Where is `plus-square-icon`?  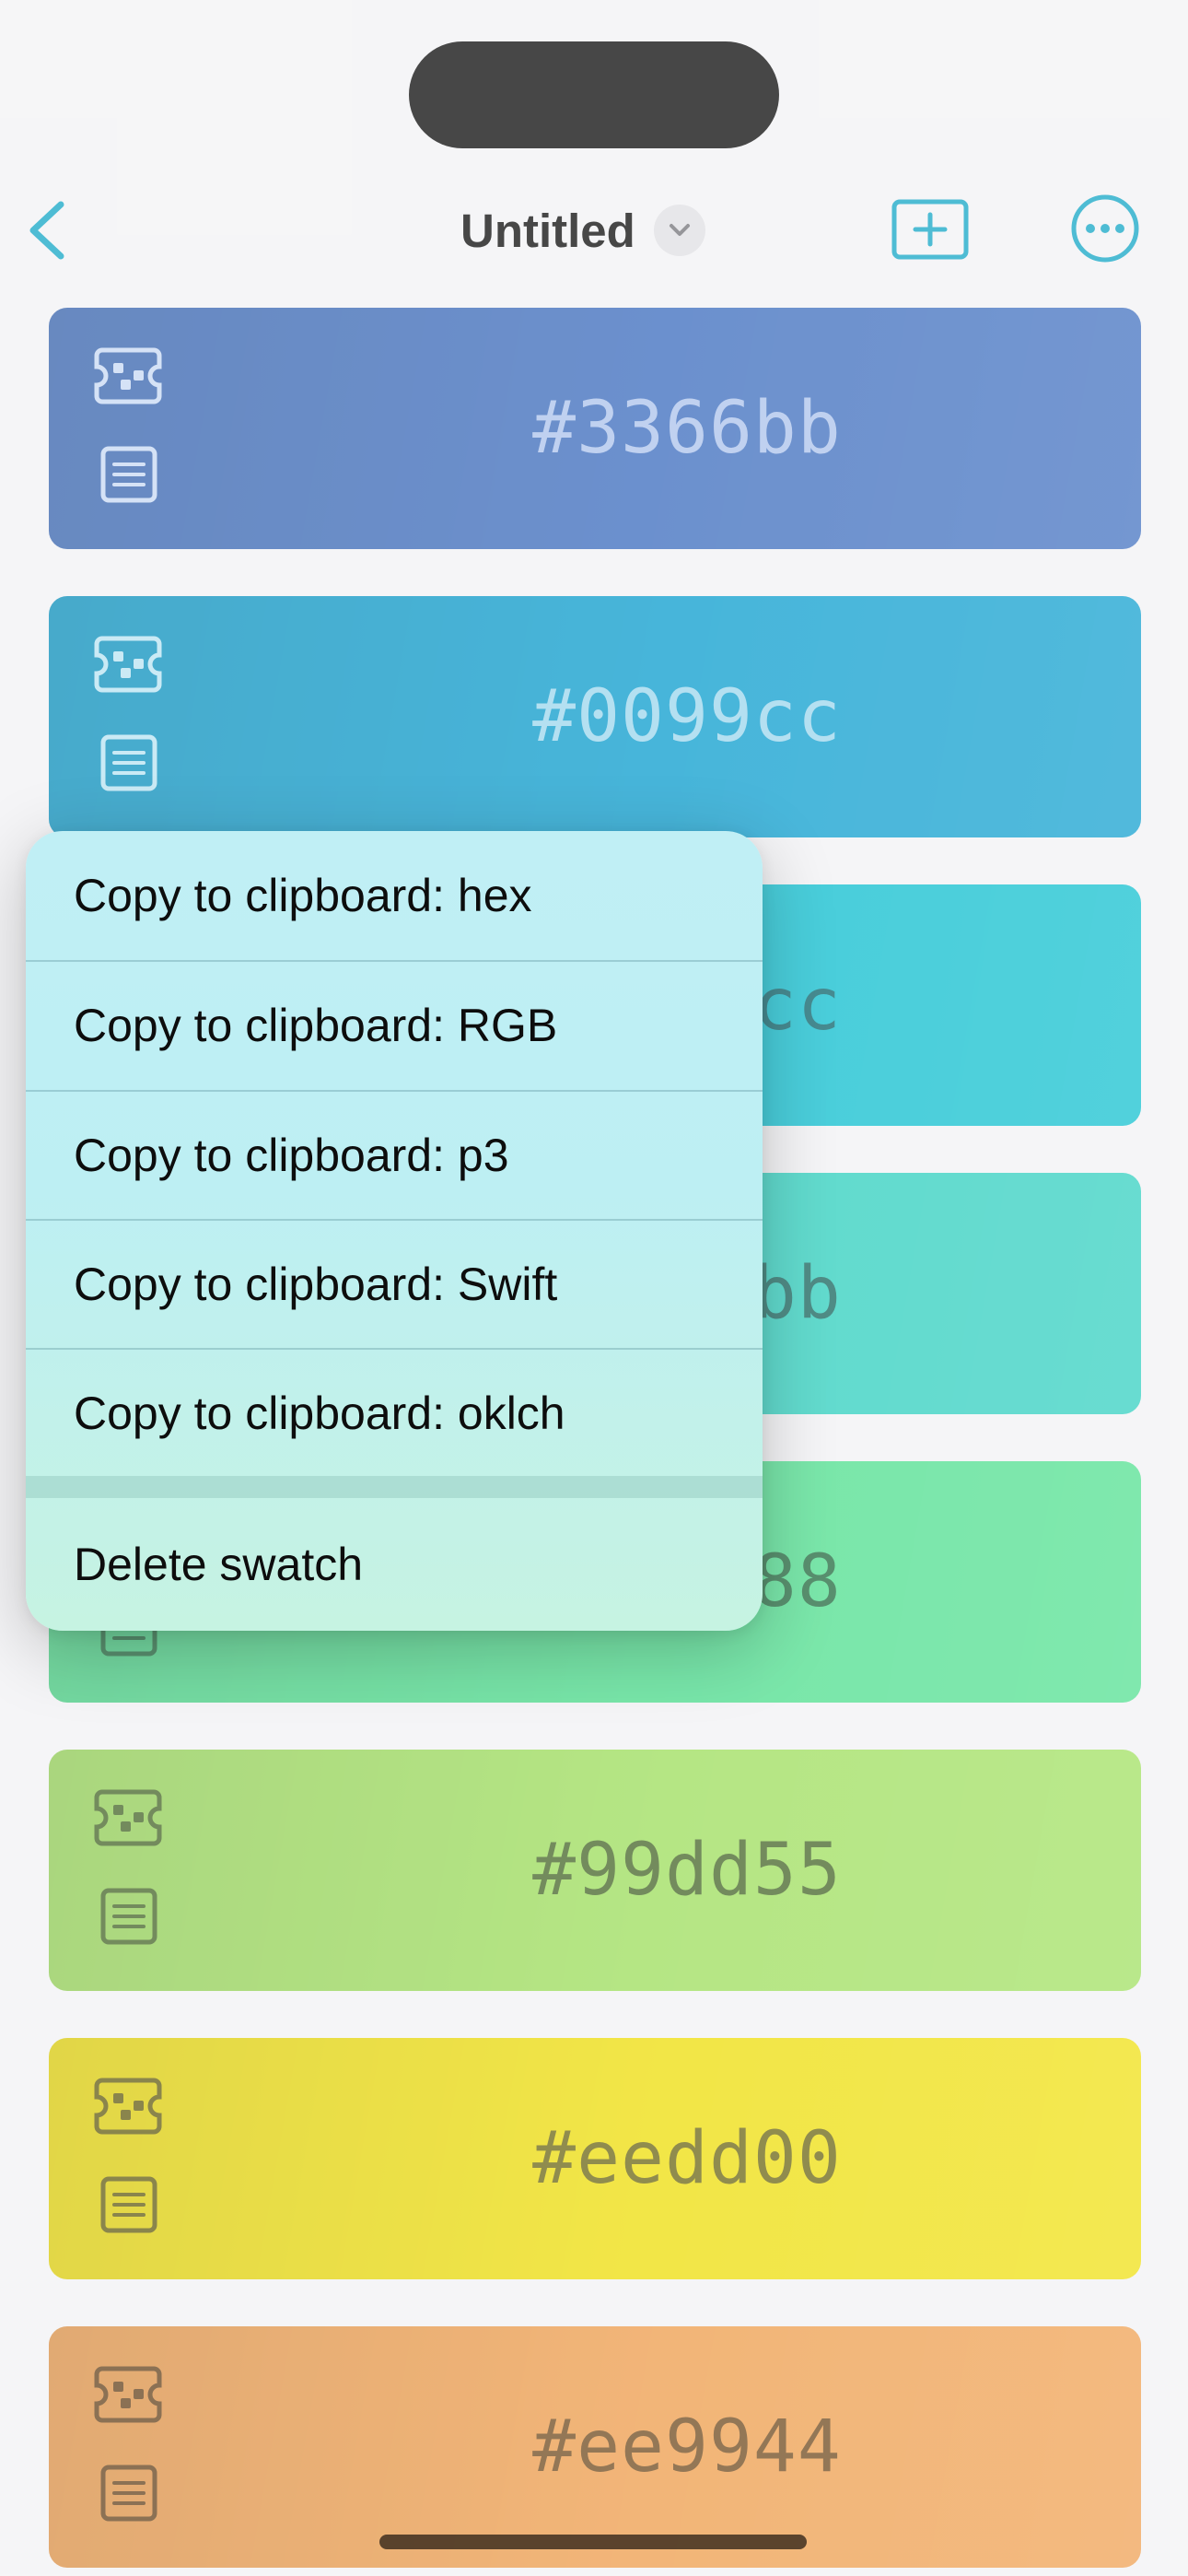
plus-square-icon is located at coordinates (930, 229).